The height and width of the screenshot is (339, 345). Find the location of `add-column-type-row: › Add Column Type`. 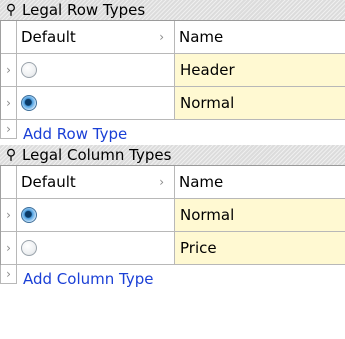

add-column-type-row: › Add Column Type is located at coordinates (172, 277).